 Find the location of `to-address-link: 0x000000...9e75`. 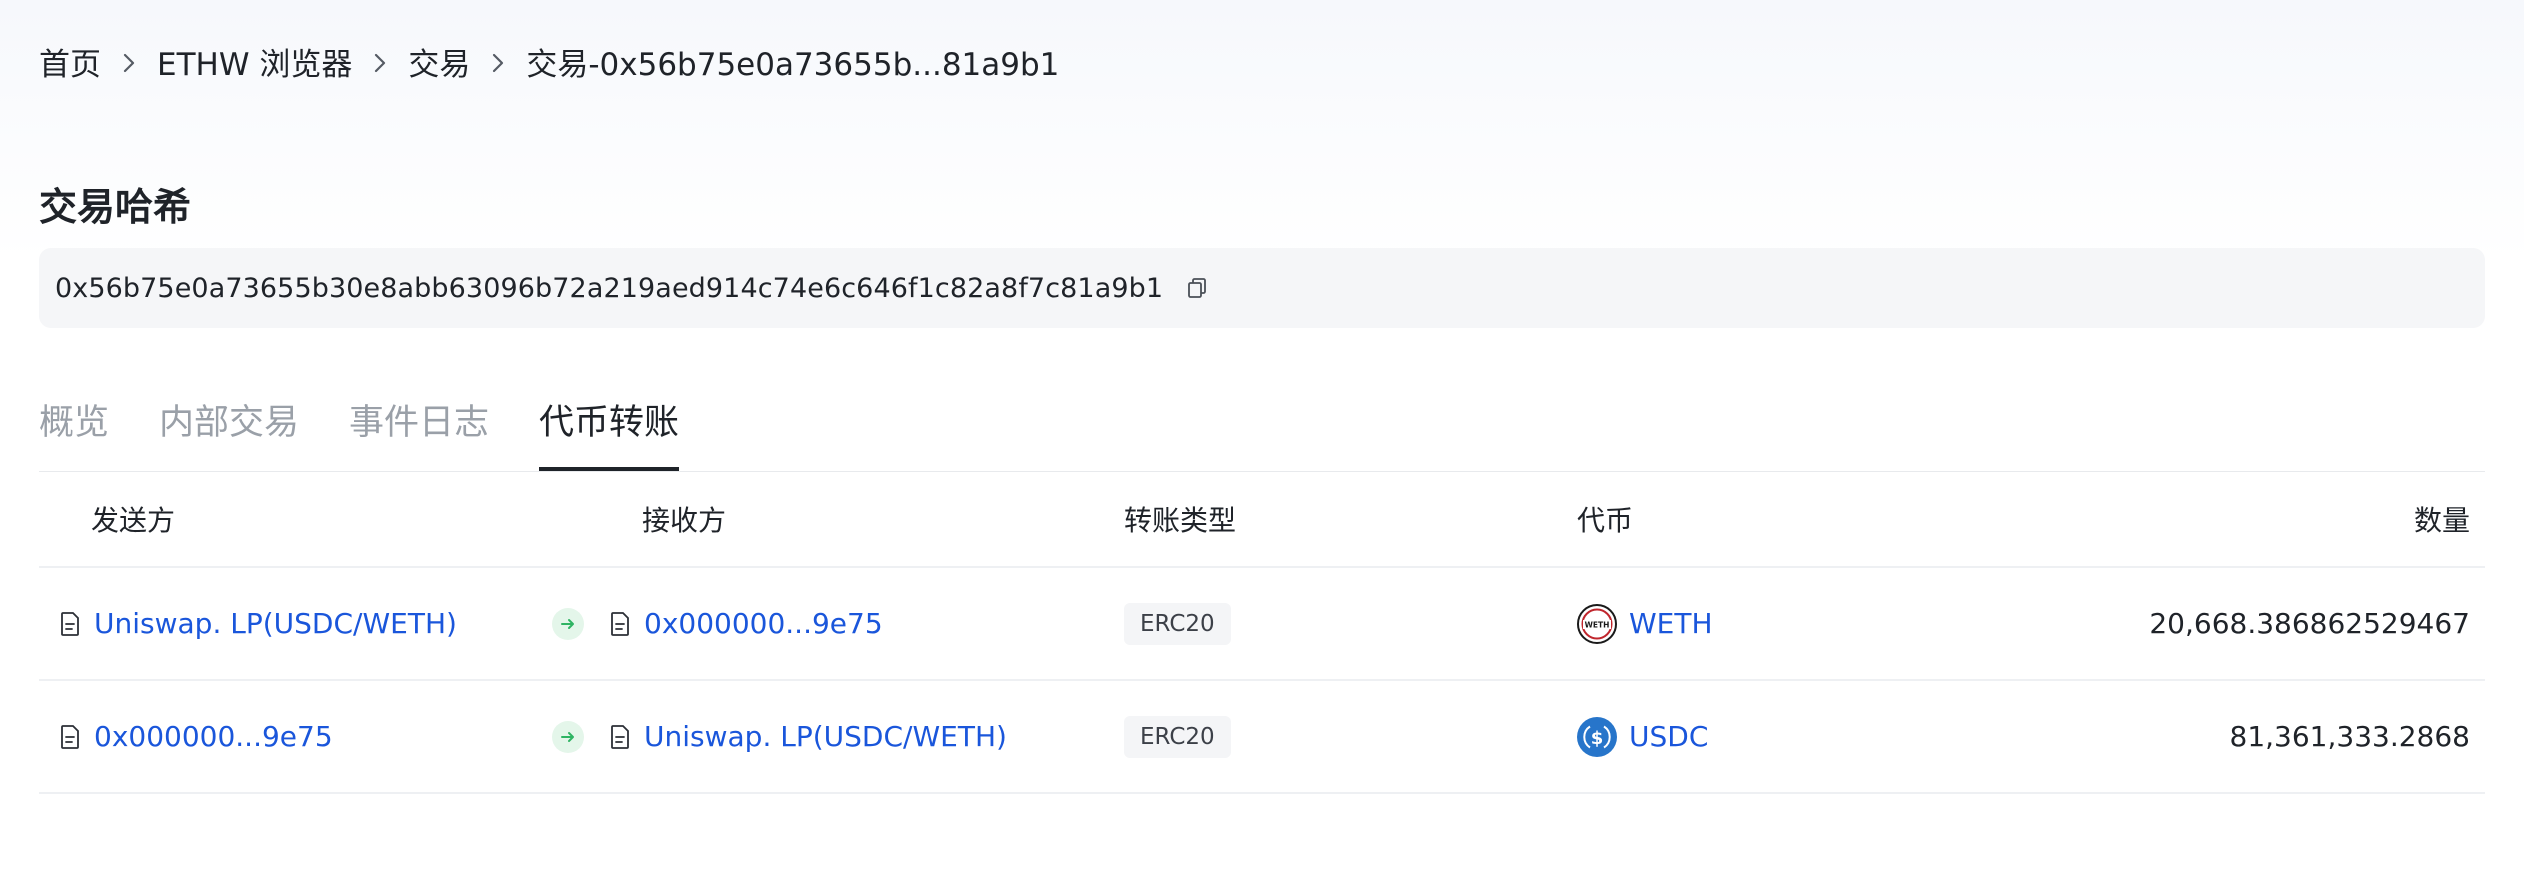

to-address-link: 0x000000...9e75 is located at coordinates (763, 623).